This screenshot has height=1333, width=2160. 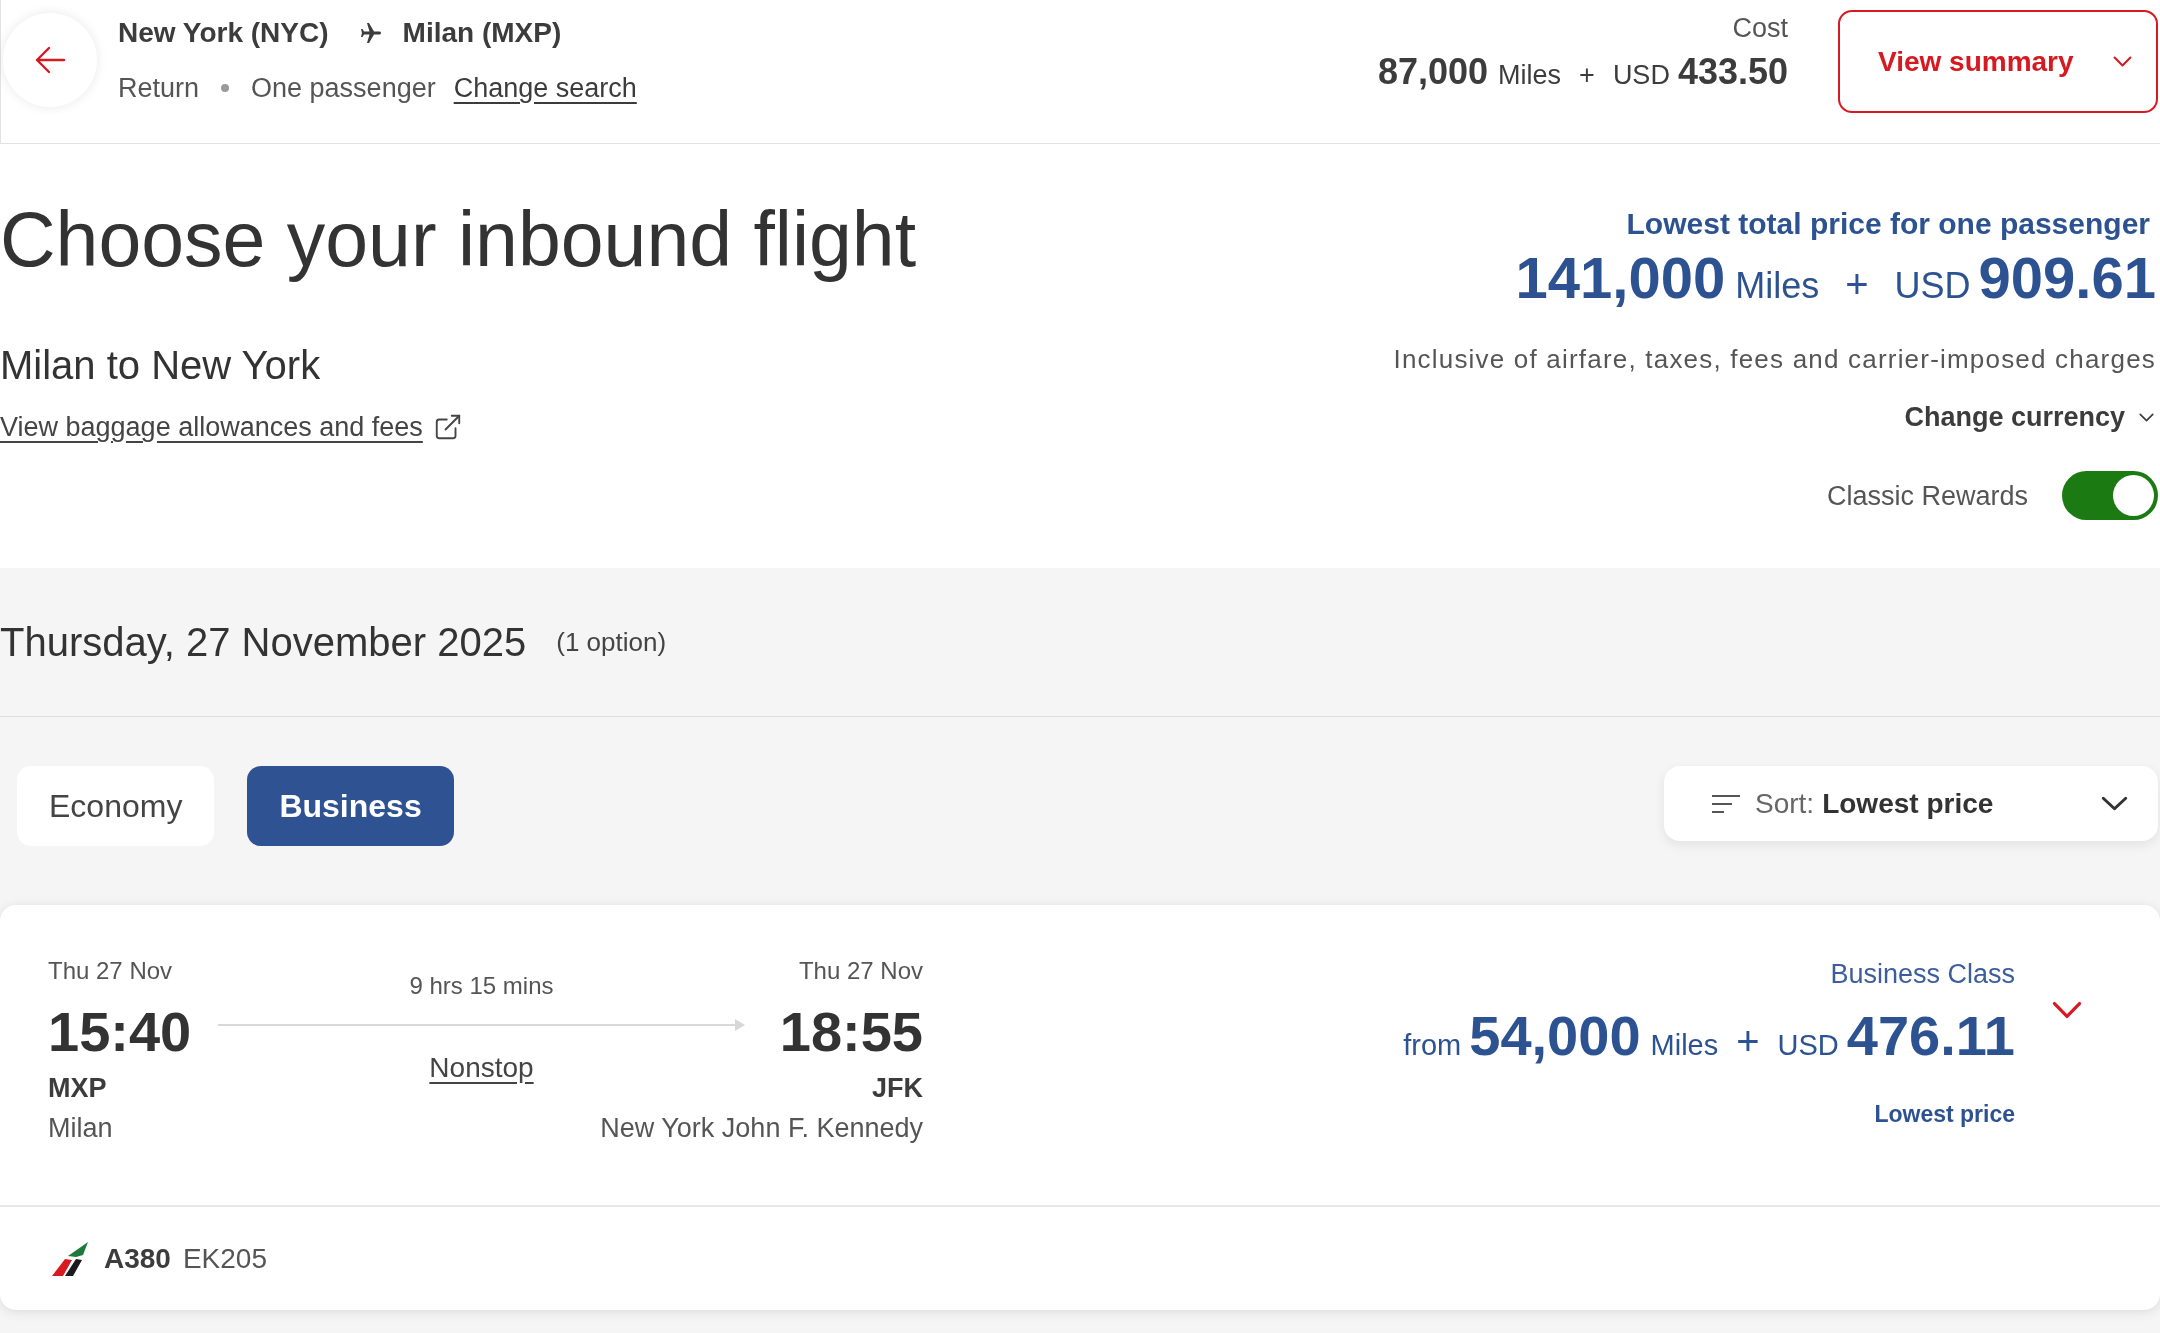 What do you see at coordinates (223, 33) in the screenshot?
I see `origin-city: New York (NYC)` at bounding box center [223, 33].